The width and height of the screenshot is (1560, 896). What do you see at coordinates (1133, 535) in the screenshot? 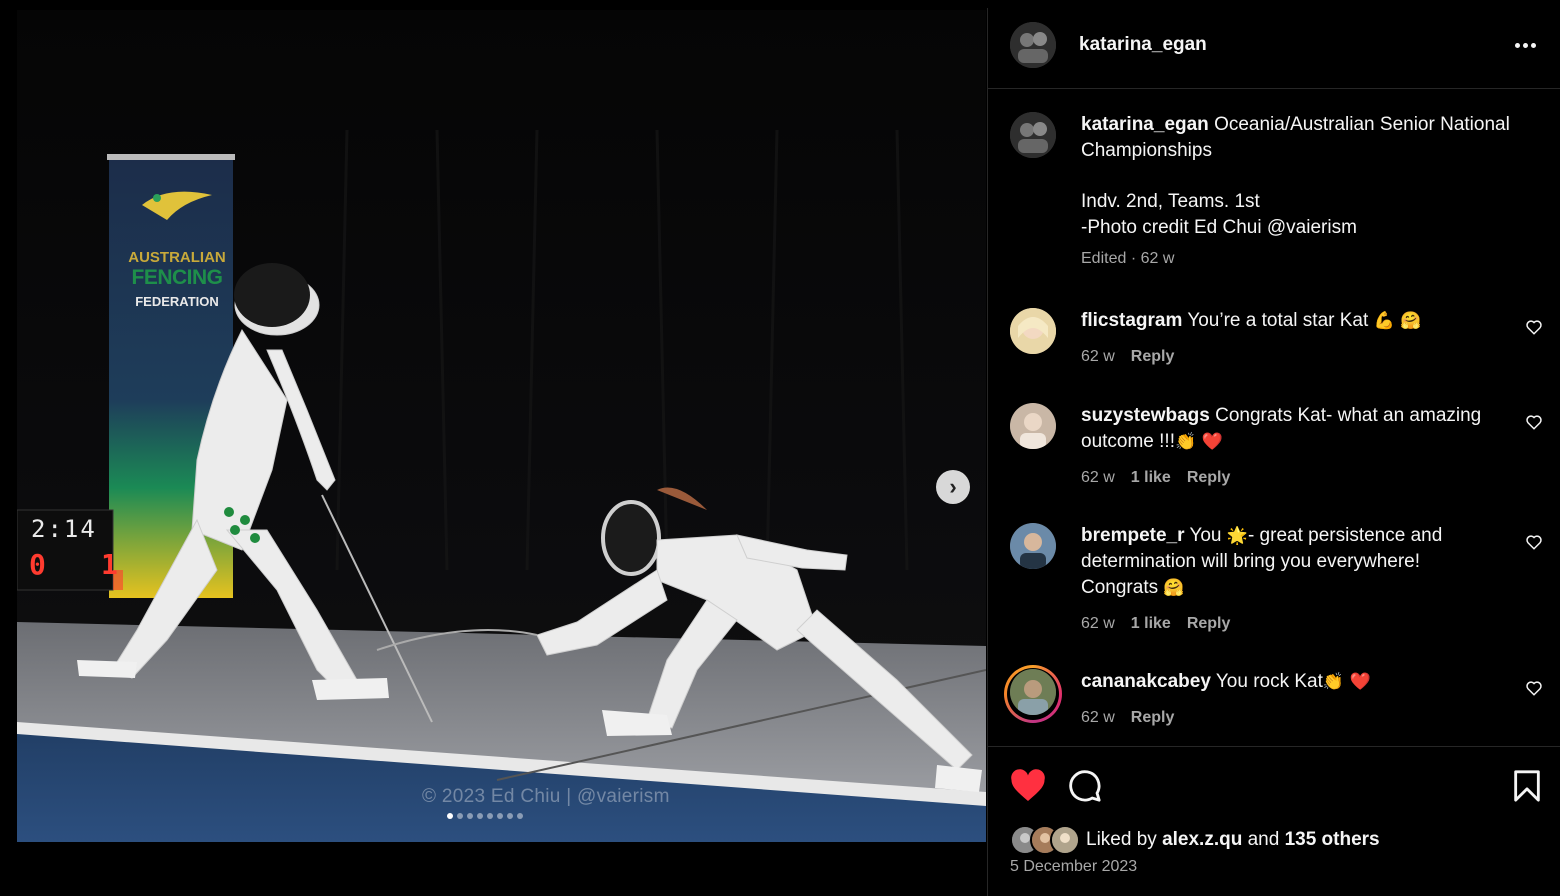
I see `comment-username: brempete_r` at bounding box center [1133, 535].